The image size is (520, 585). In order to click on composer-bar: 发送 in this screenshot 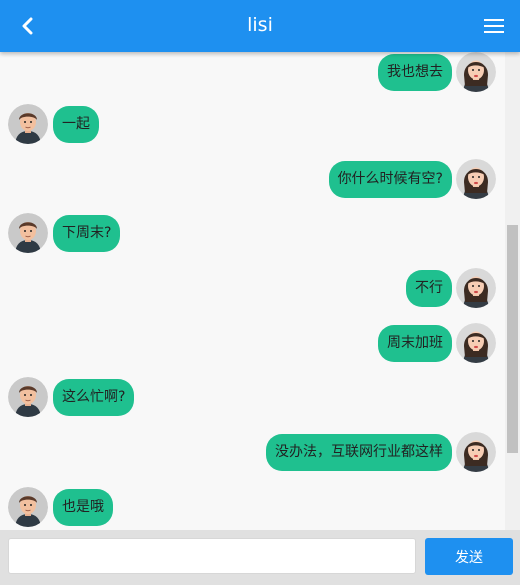, I will do `click(260, 557)`.